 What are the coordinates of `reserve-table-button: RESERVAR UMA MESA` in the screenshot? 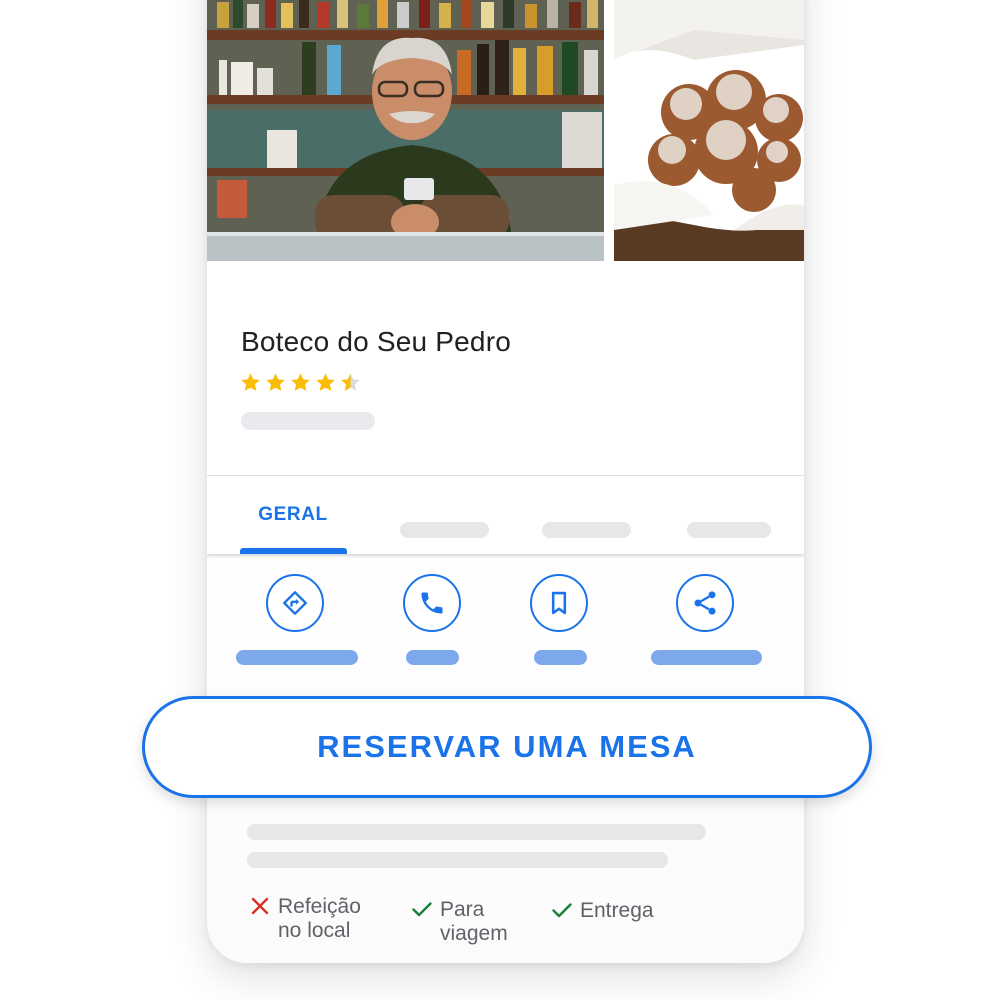 It's located at (507, 747).